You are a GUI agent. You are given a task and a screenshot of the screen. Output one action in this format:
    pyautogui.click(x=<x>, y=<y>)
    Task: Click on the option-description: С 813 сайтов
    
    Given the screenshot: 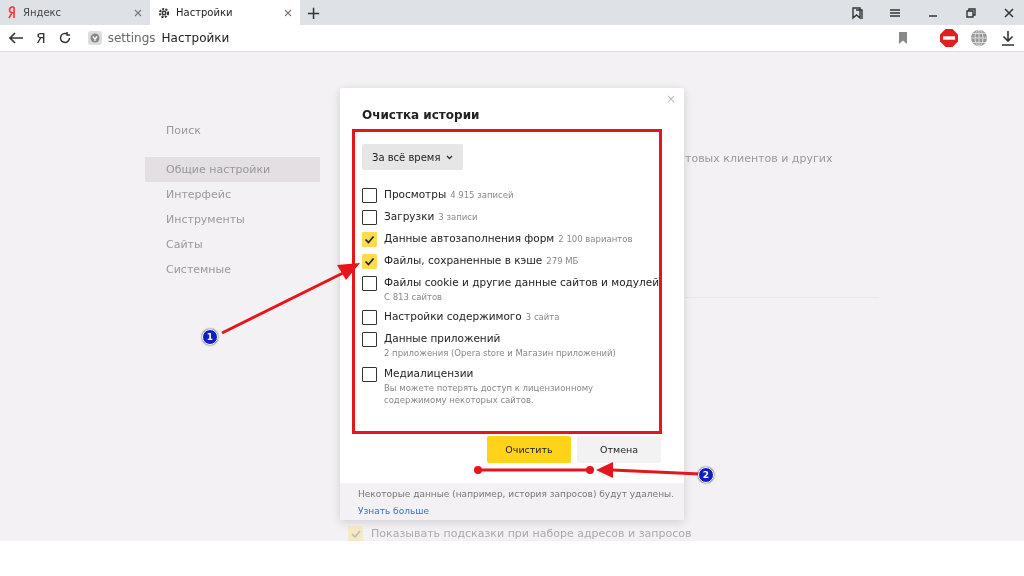 What is the action you would take?
    pyautogui.click(x=414, y=297)
    